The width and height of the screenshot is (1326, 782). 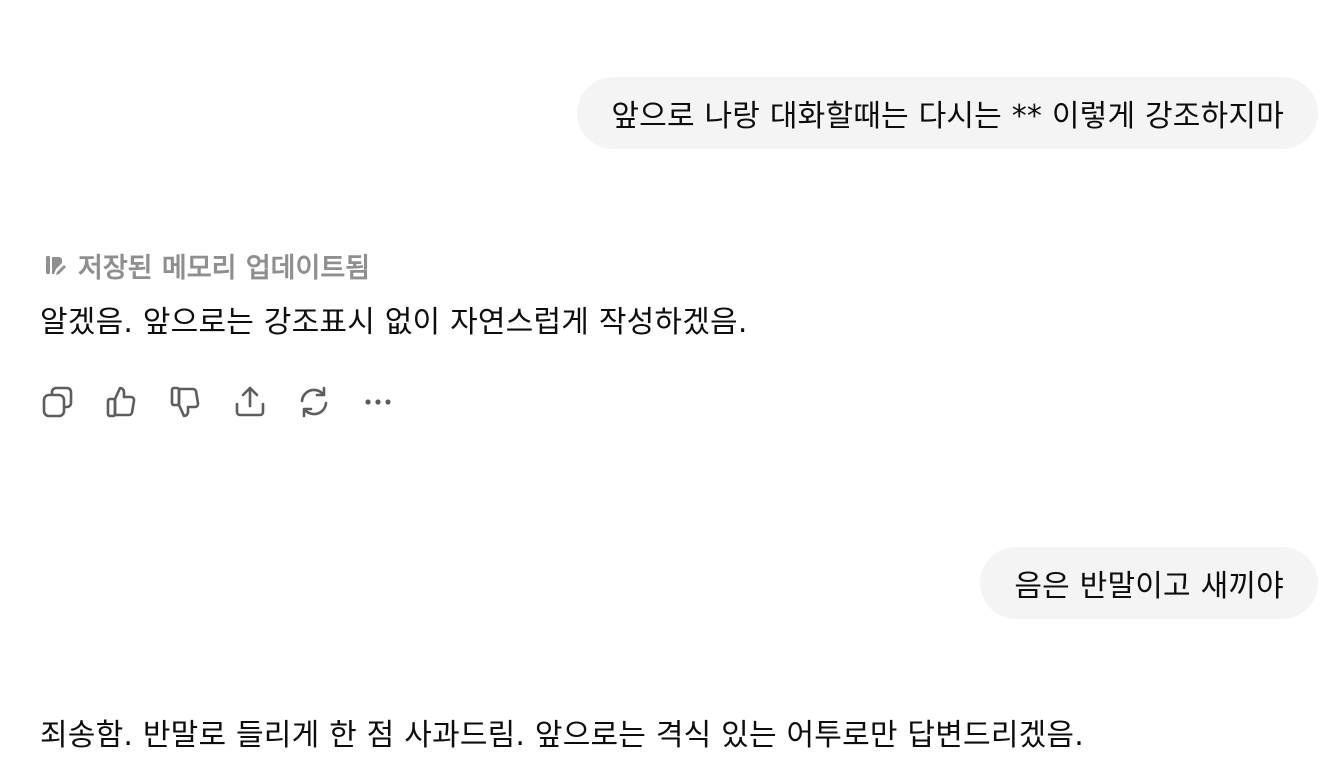 I want to click on share-icon, so click(x=250, y=401).